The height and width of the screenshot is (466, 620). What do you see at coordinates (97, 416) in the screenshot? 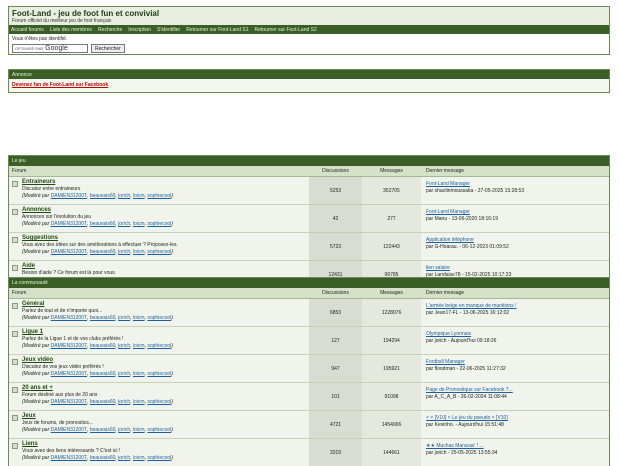
I see `forum-name-link: Jeux` at bounding box center [97, 416].